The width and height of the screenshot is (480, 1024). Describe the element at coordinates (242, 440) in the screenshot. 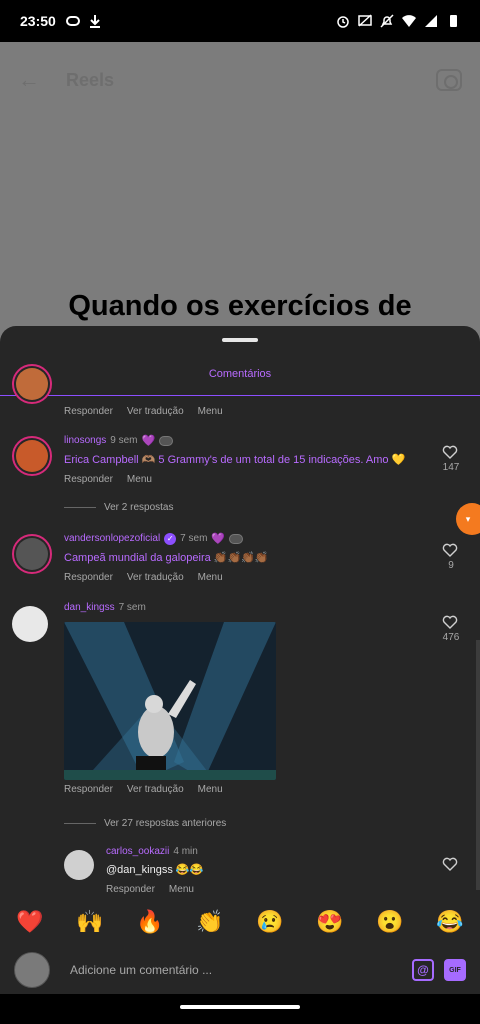

I see `comment-header: linosongs 9 sem 💜` at that location.